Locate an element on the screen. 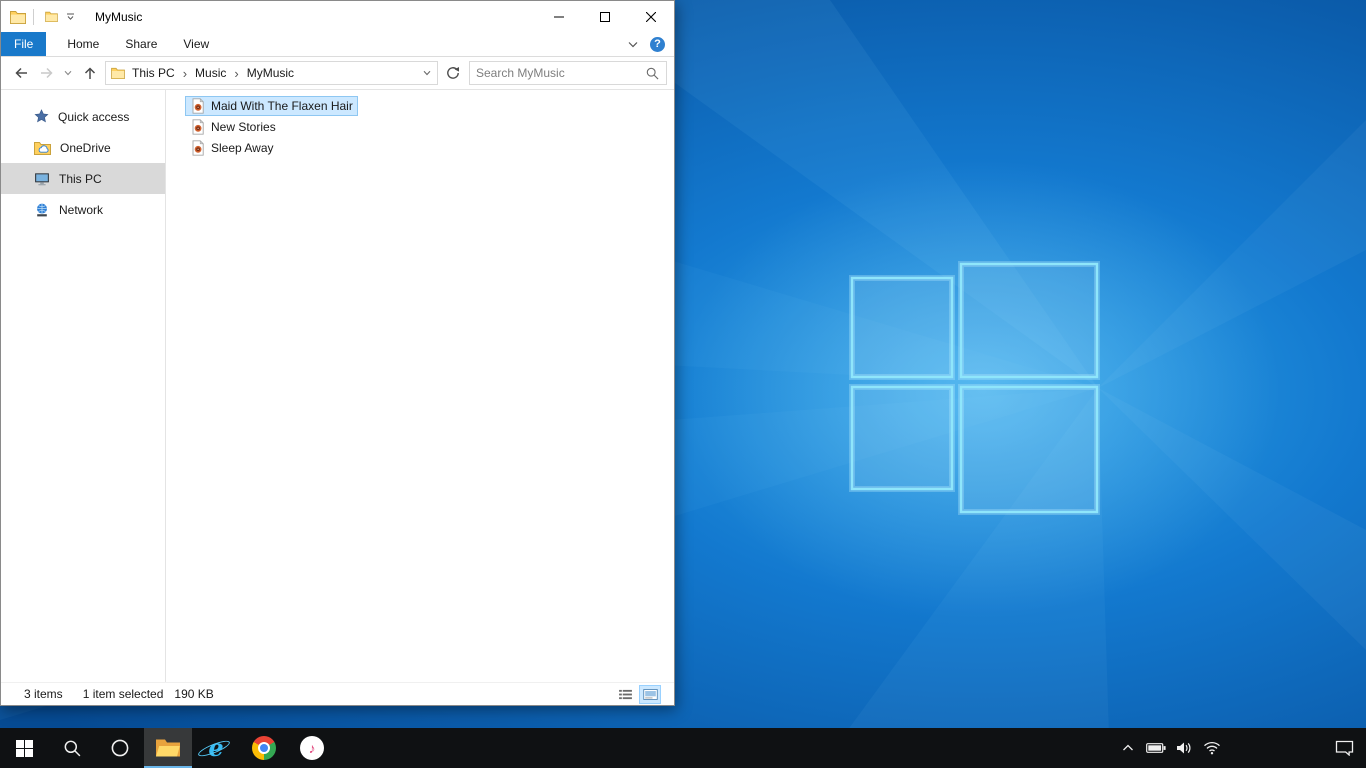 This screenshot has width=1366, height=768. up-button is located at coordinates (89, 73).